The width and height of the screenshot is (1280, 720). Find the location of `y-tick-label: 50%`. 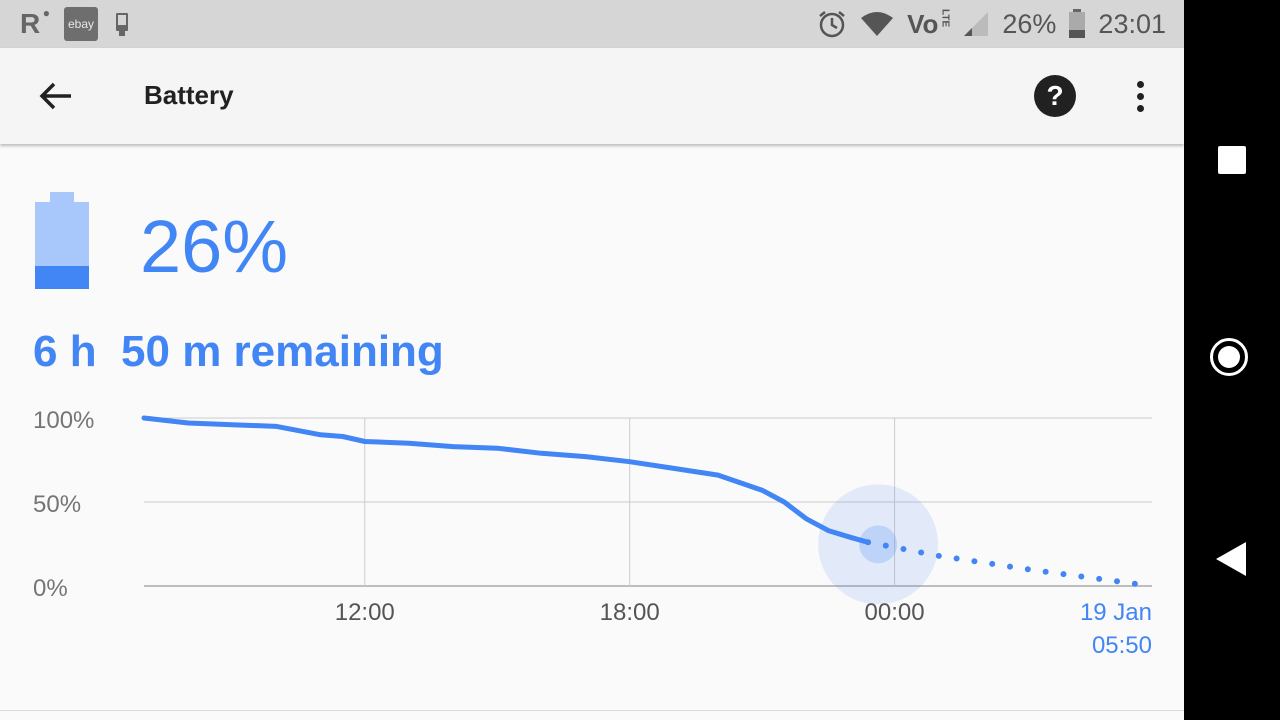

y-tick-label: 50% is located at coordinates (57, 504).